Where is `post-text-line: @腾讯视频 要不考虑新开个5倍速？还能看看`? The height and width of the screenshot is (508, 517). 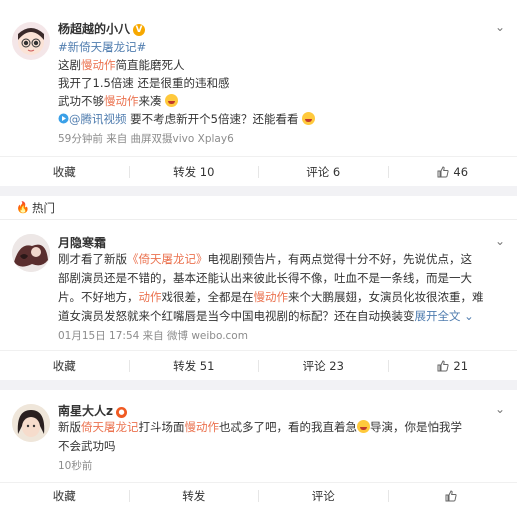
post-text-line: @腾讯视频 要不考虑新开个5倍速？还能看看 is located at coordinates (187, 119).